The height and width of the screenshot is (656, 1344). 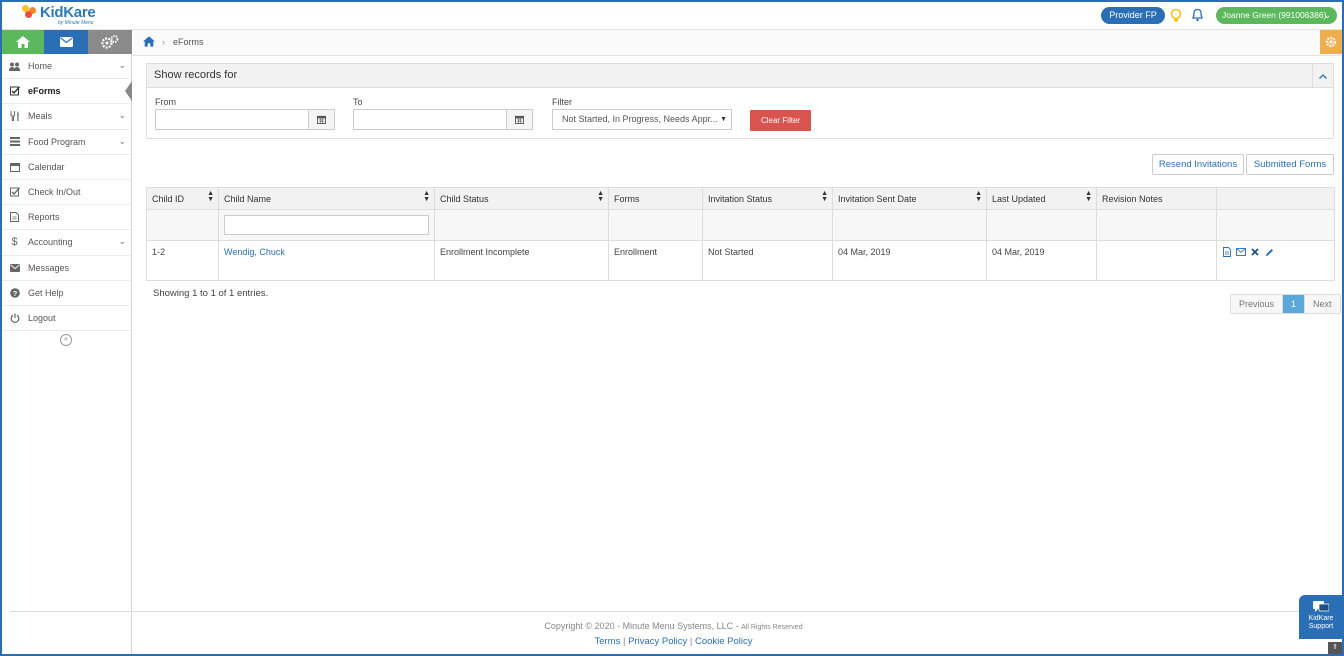 I want to click on panel-header: Show records for, so click(x=740, y=76).